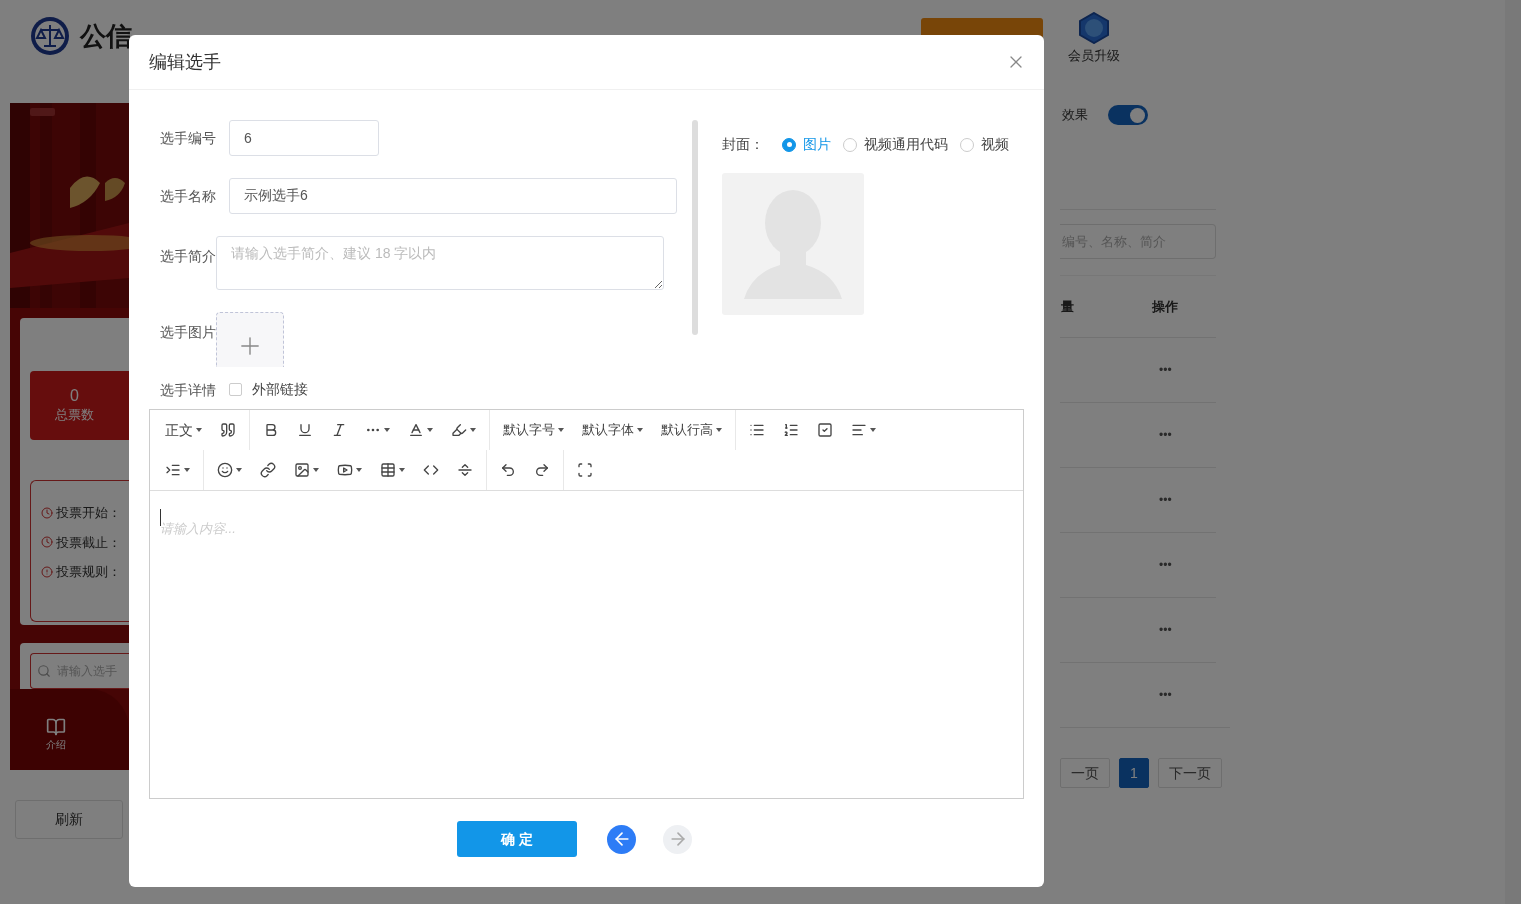 This screenshot has width=1521, height=904. What do you see at coordinates (188, 332) in the screenshot?
I see `field-label: 选手图片` at bounding box center [188, 332].